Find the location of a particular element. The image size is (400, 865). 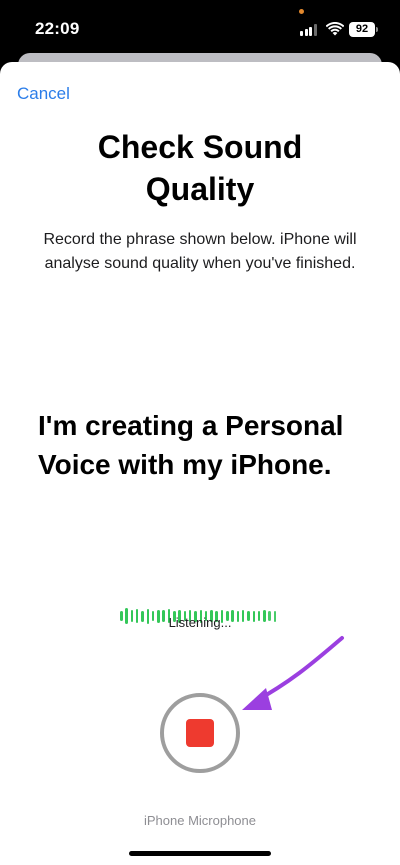

battery-nub is located at coordinates (377, 29).